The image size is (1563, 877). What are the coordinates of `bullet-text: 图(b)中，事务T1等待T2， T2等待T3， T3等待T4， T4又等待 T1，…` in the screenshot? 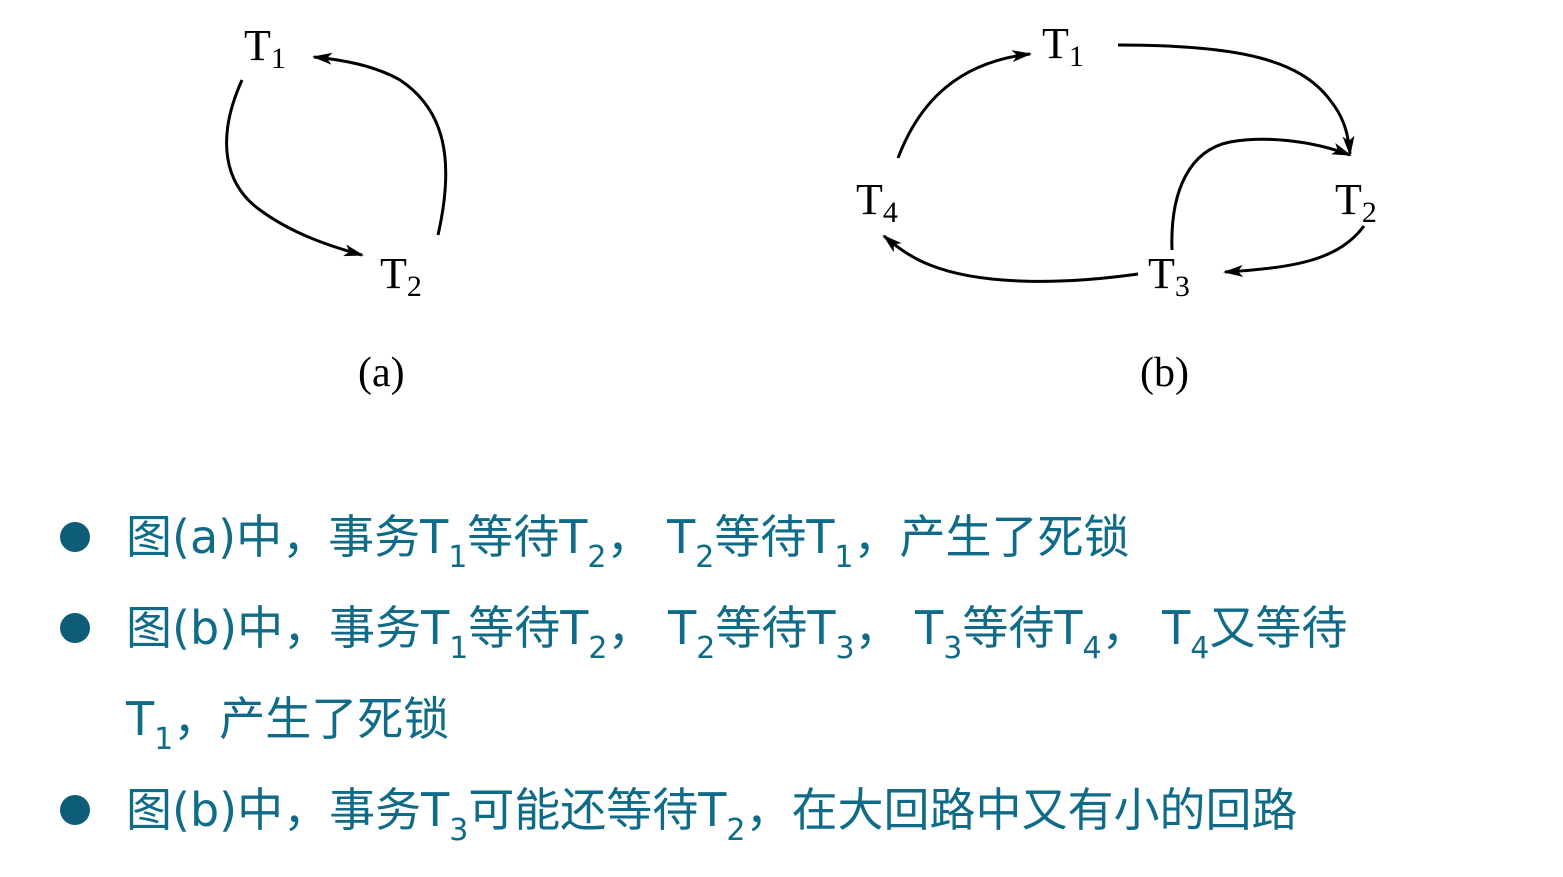 It's located at (737, 679).